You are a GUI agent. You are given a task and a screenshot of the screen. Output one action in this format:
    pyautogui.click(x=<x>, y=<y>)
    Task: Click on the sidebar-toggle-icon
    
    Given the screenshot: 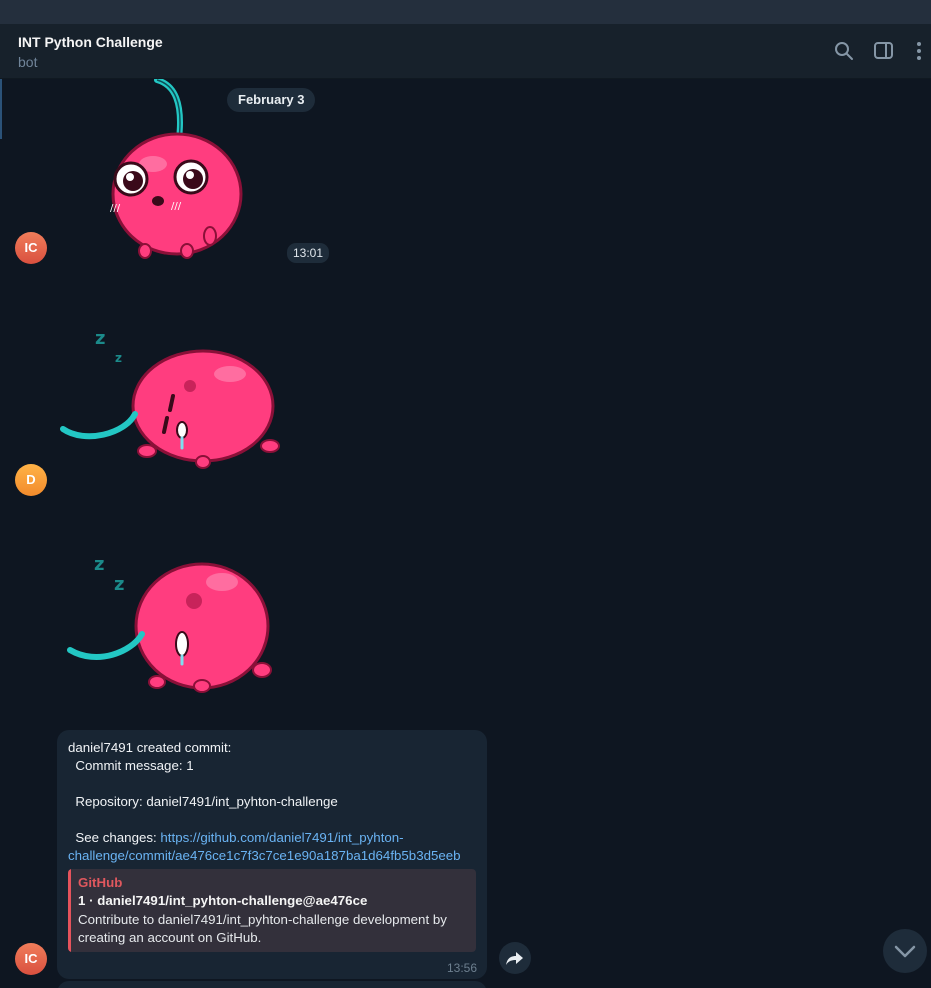 What is the action you would take?
    pyautogui.click(x=884, y=51)
    